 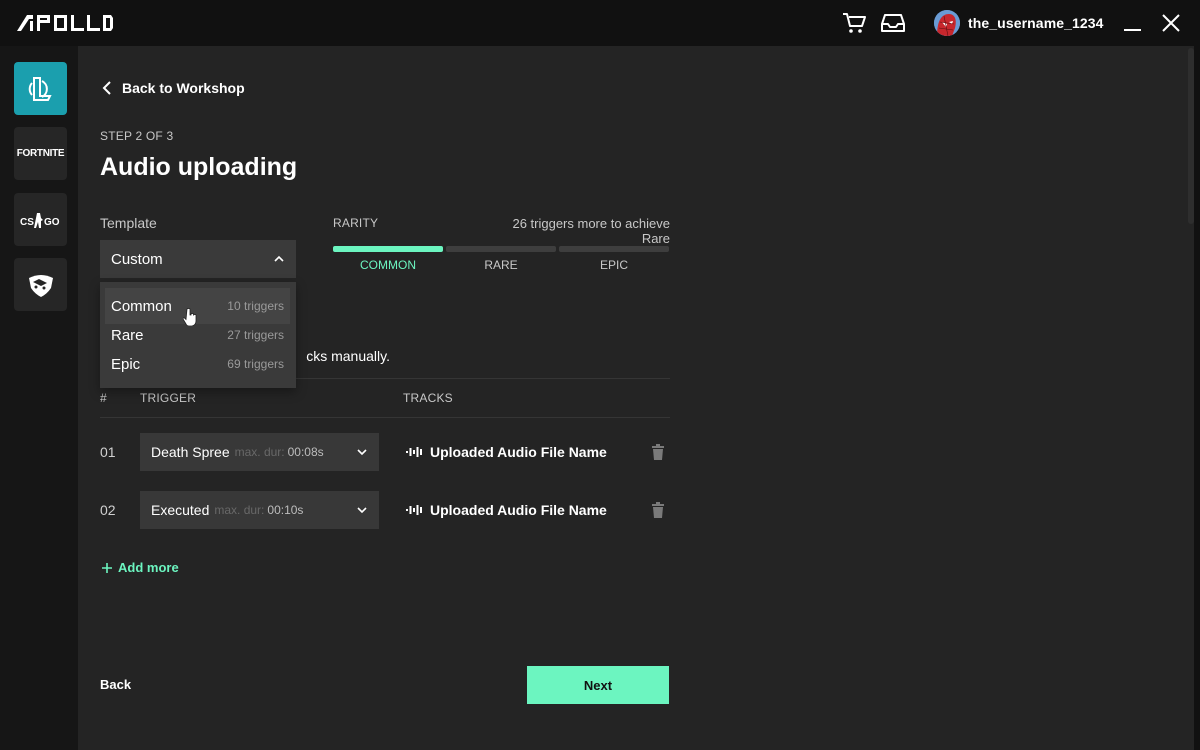 What do you see at coordinates (501, 265) in the screenshot?
I see `rarity-tier-rare: RARE` at bounding box center [501, 265].